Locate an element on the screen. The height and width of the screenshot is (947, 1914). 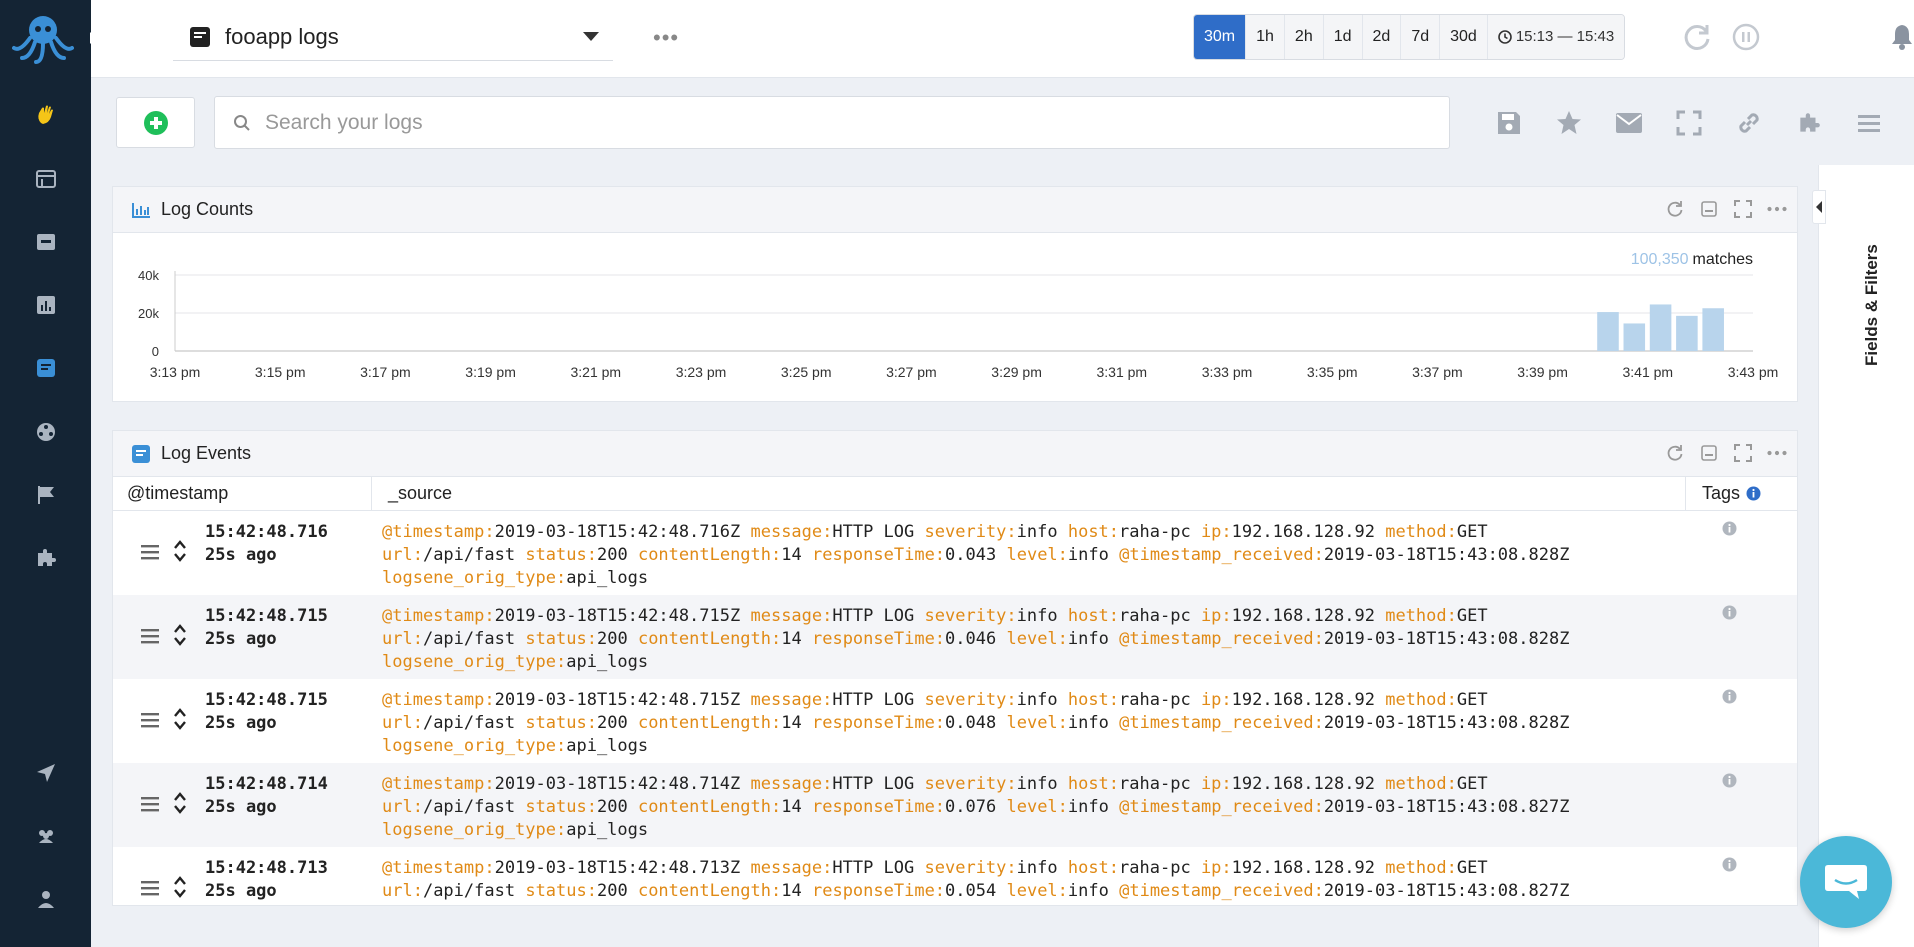
field-value-level: info is located at coordinates (1088, 891).